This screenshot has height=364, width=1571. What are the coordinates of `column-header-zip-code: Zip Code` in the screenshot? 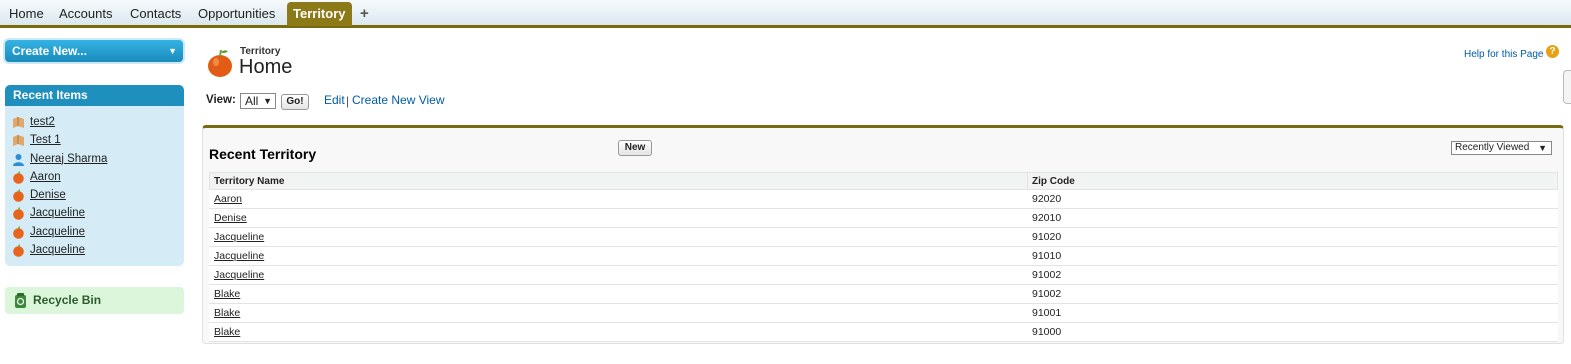 It's located at (1292, 181).